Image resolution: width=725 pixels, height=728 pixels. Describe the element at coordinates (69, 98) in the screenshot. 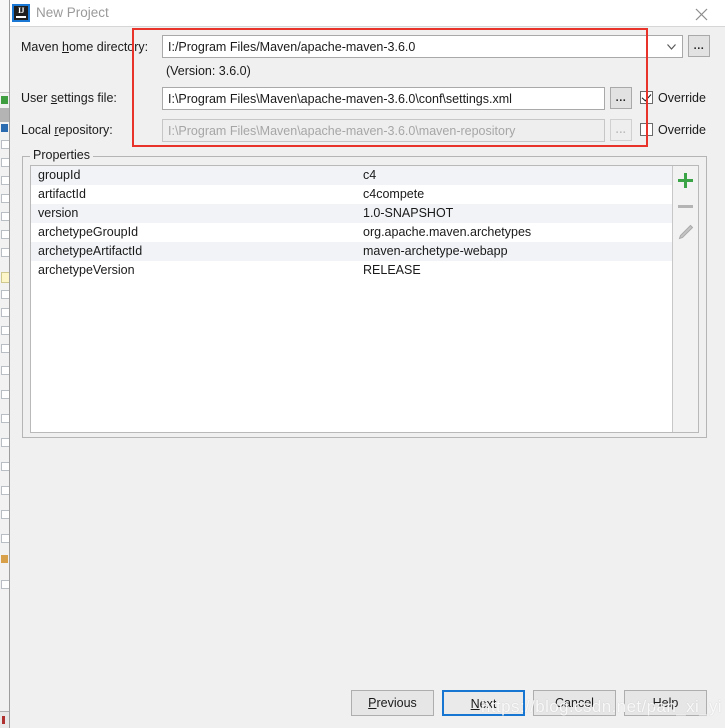

I see `user-settings-file-label: User settings file:` at that location.